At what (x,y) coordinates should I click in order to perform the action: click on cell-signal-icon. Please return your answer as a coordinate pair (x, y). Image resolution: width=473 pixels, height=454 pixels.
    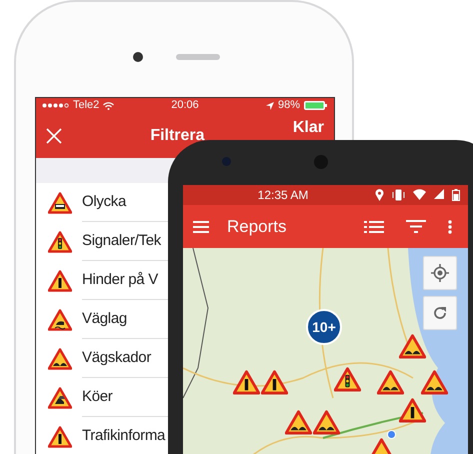
    Looking at the image, I should click on (439, 194).